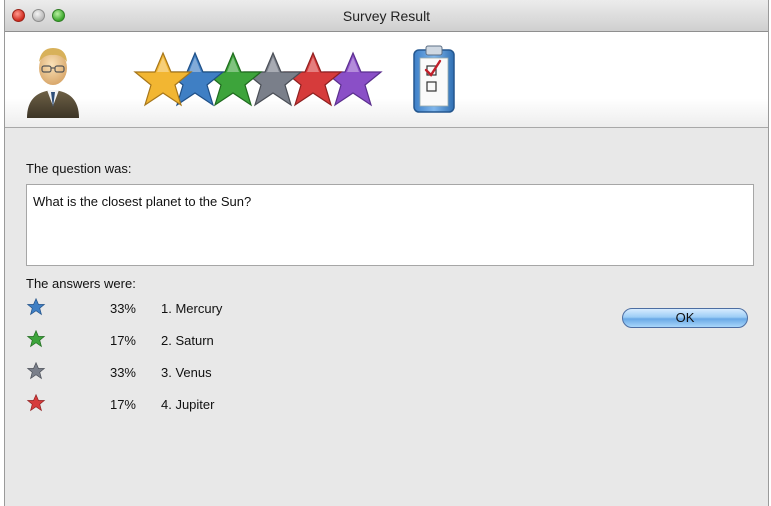 The height and width of the screenshot is (506, 771). I want to click on answer-label: 4. Jupiter, so click(188, 404).